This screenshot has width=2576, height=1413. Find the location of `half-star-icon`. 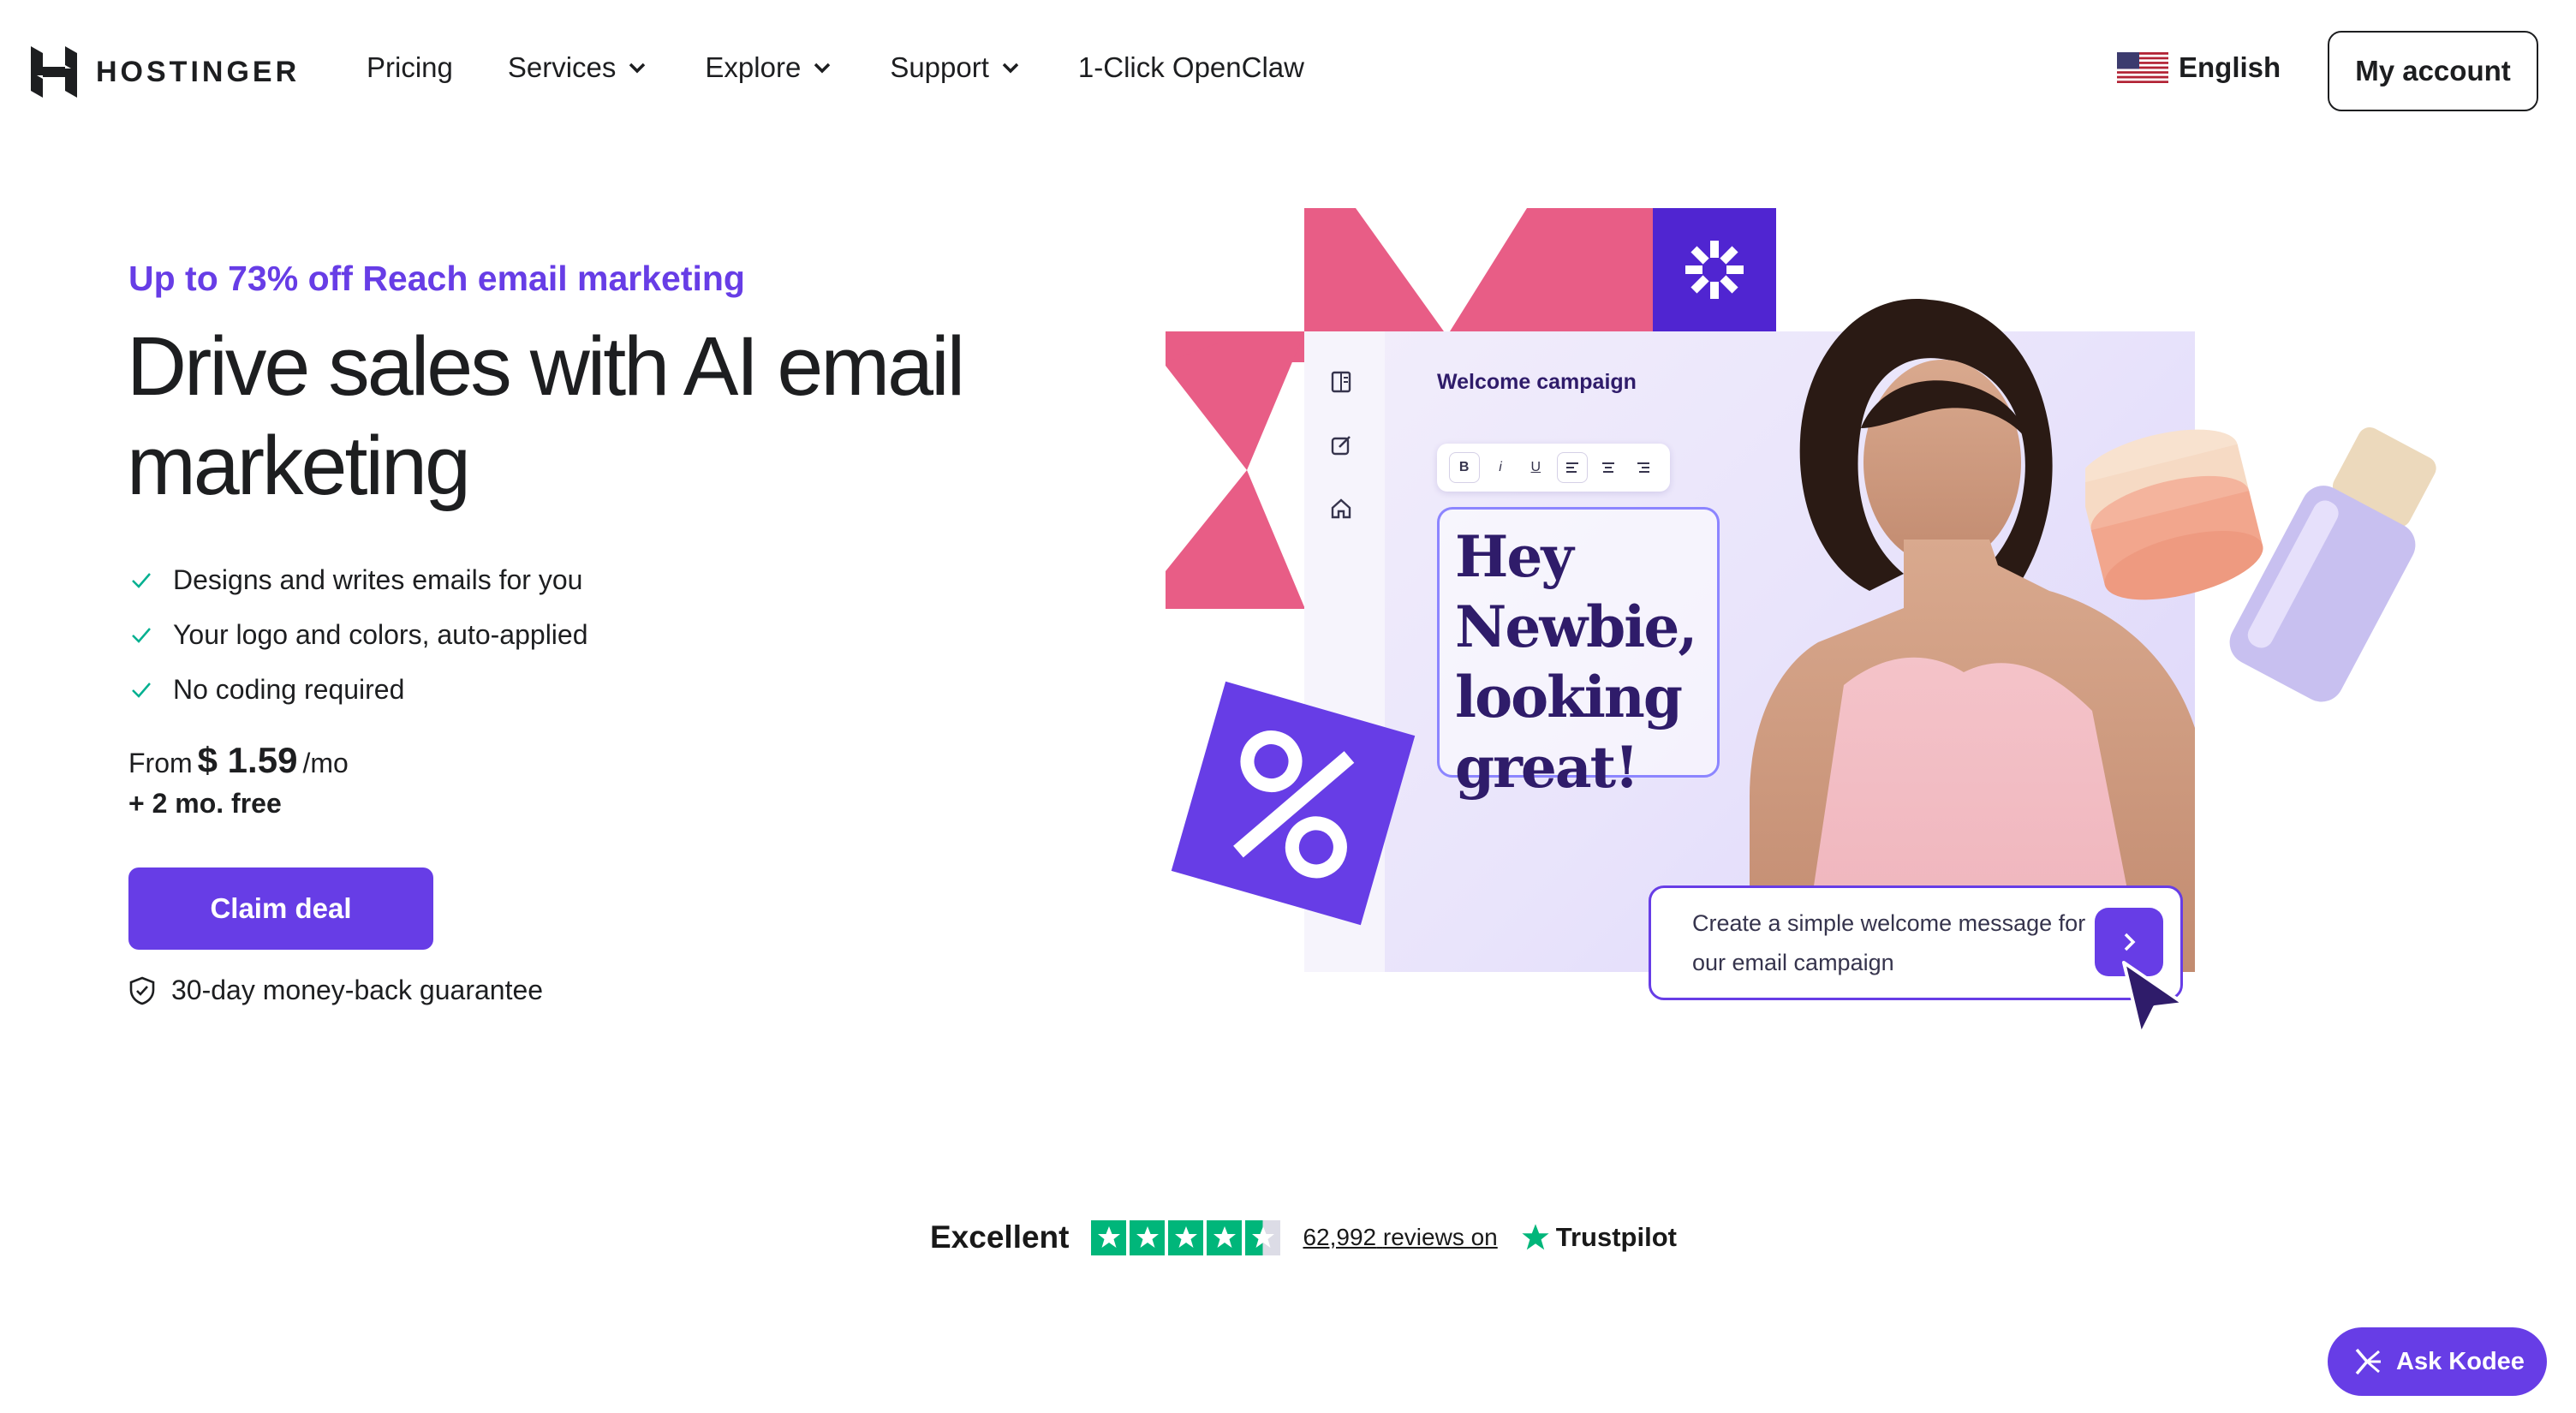

half-star-icon is located at coordinates (1263, 1237).